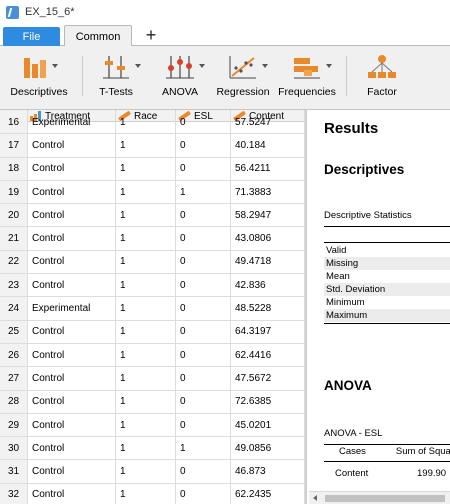  What do you see at coordinates (14, 401) in the screenshot?
I see `row-number: 28` at bounding box center [14, 401].